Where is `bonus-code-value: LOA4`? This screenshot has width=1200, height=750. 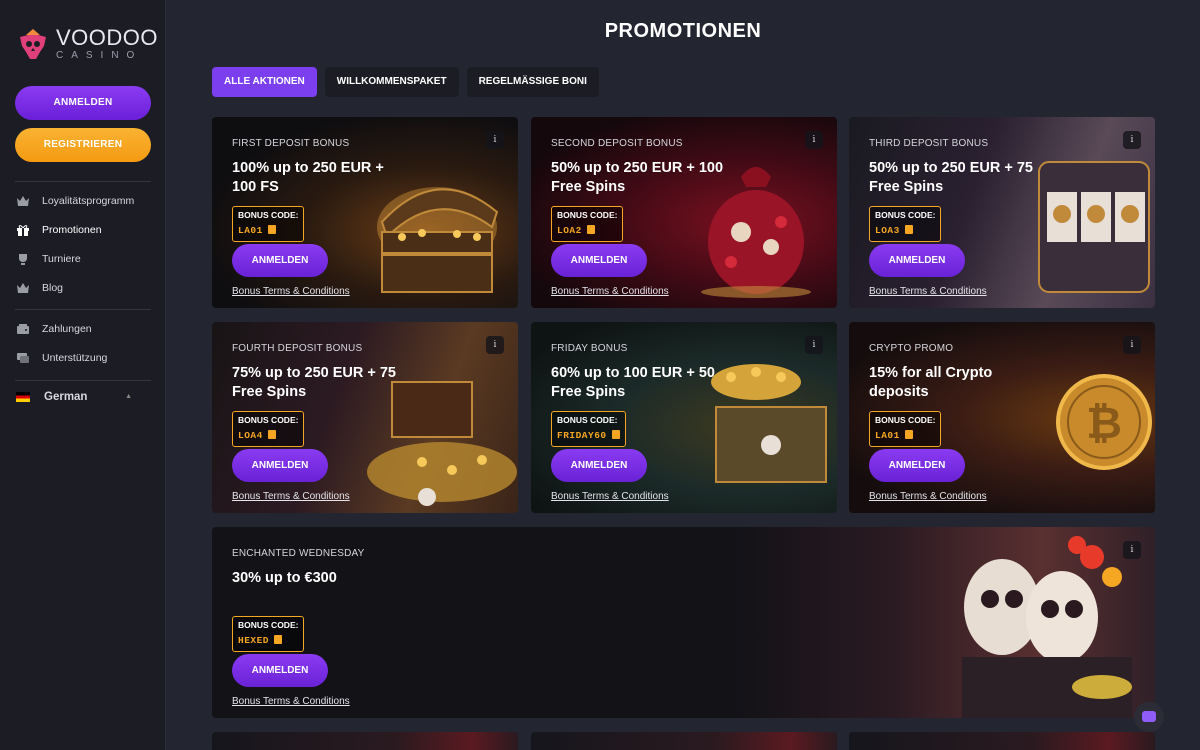 bonus-code-value: LOA4 is located at coordinates (250, 435).